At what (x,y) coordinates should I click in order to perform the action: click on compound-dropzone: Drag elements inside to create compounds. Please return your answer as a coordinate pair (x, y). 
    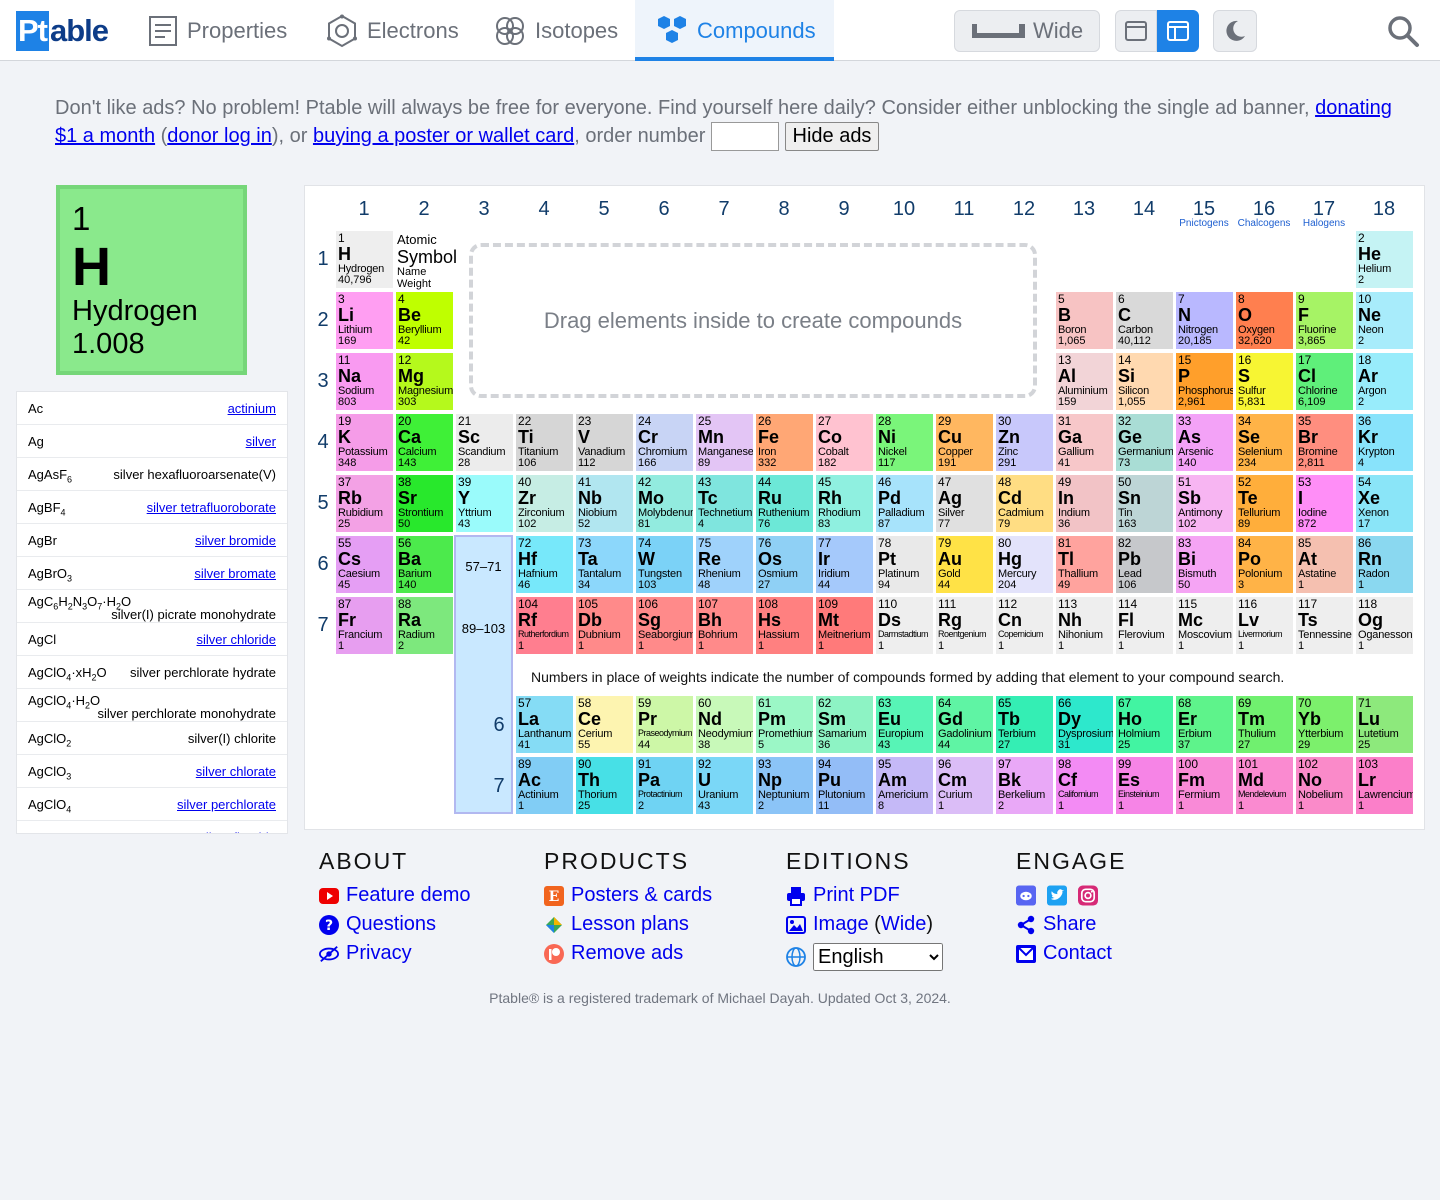
    Looking at the image, I should click on (753, 320).